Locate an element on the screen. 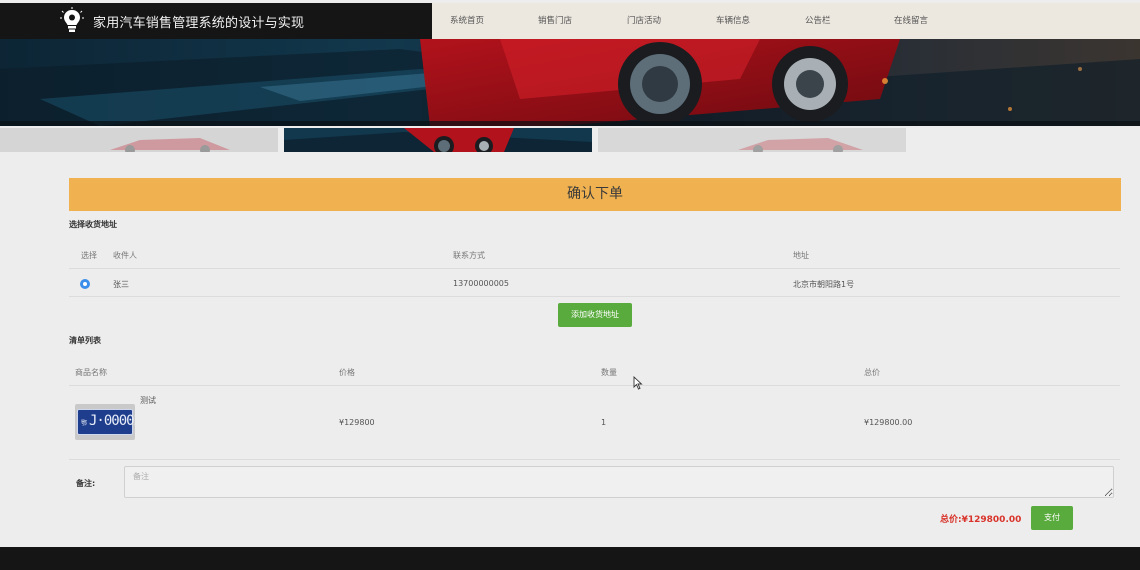 The width and height of the screenshot is (1140, 570). total-label: 总价: is located at coordinates (951, 520).